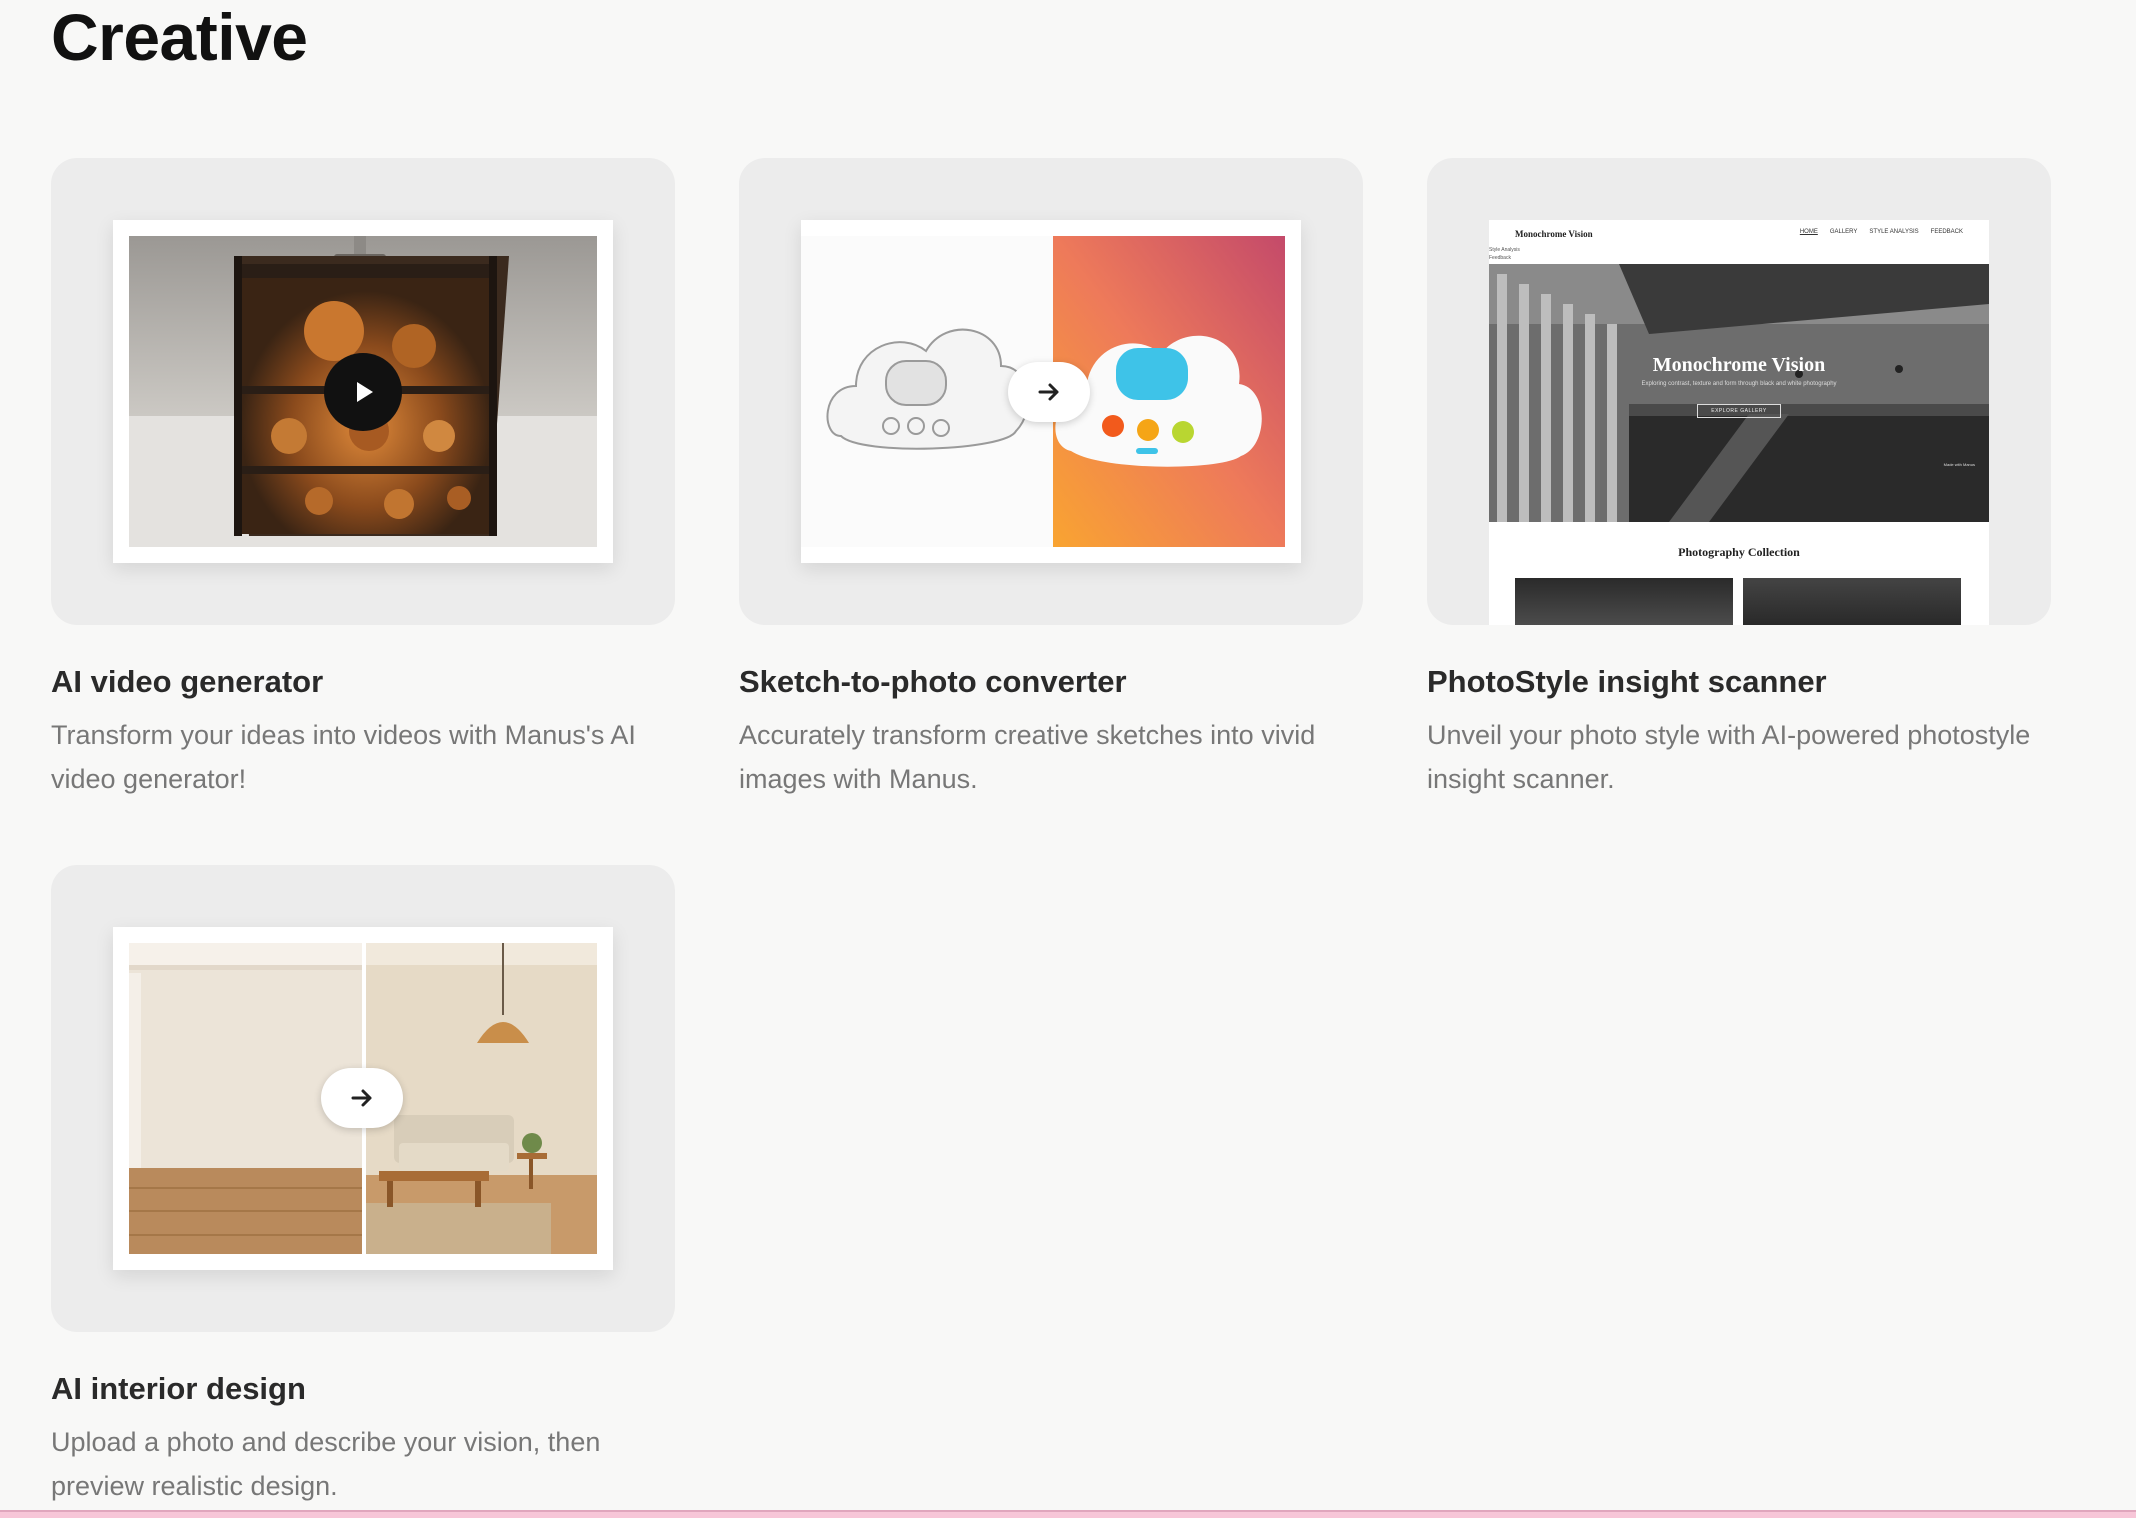 This screenshot has width=2136, height=1518. I want to click on preview-side-style-analysis: Style Analysis, so click(1504, 250).